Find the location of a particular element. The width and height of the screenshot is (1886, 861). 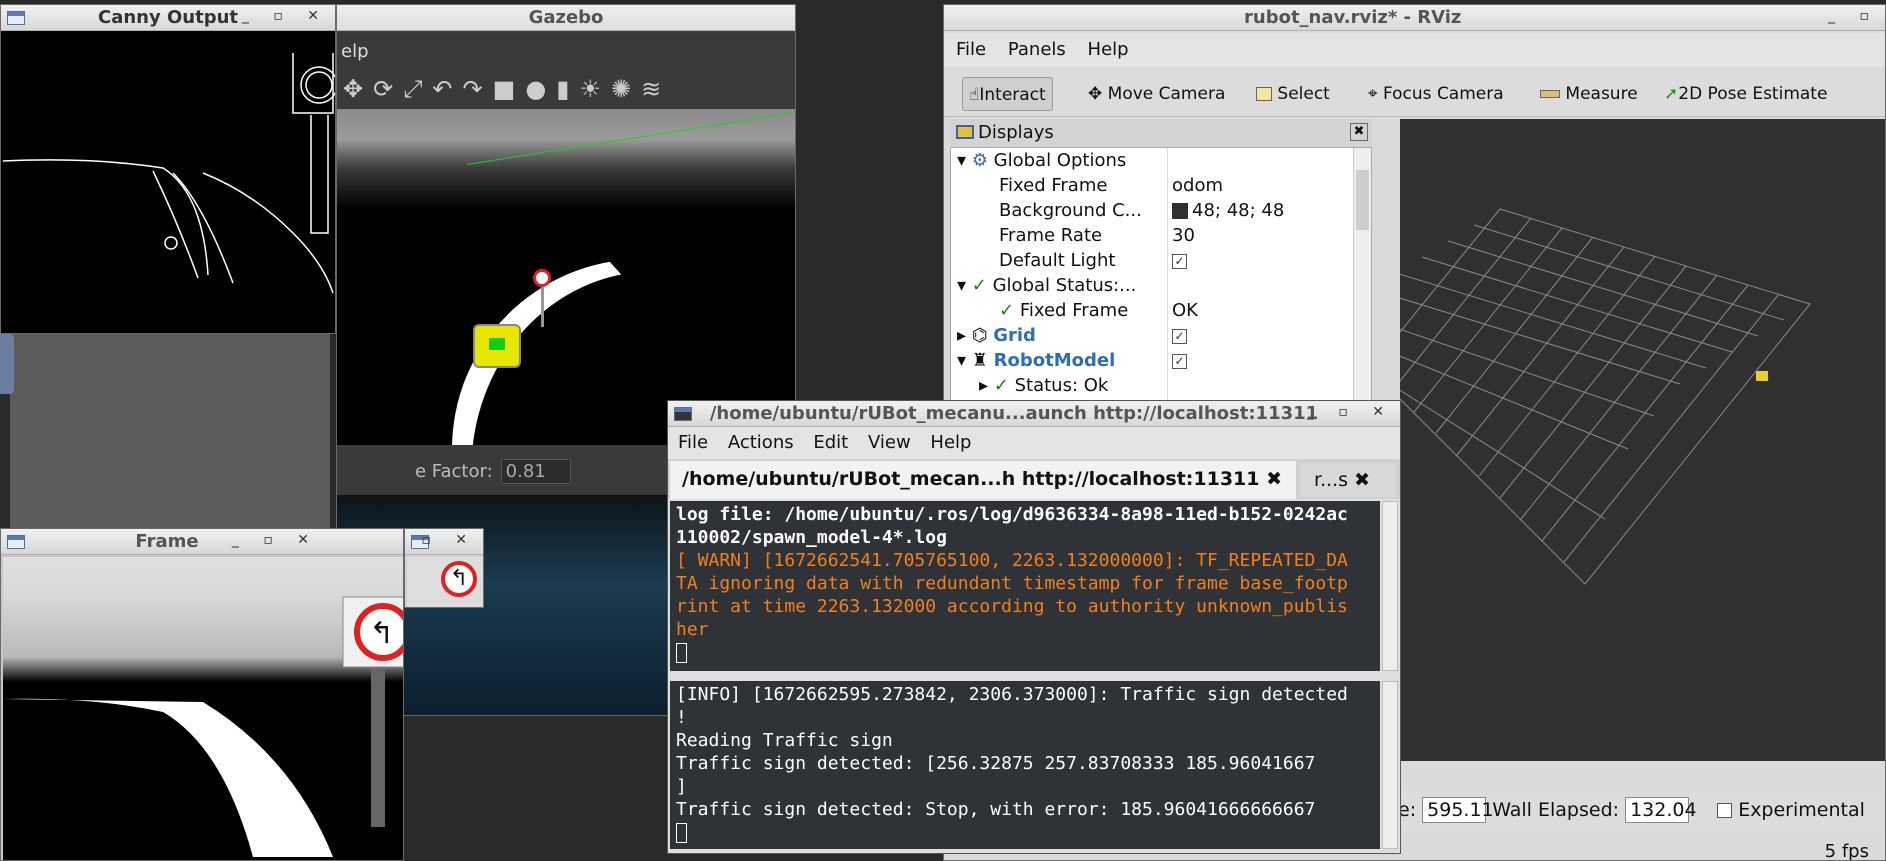

box-icon: ■ is located at coordinates (509, 89).